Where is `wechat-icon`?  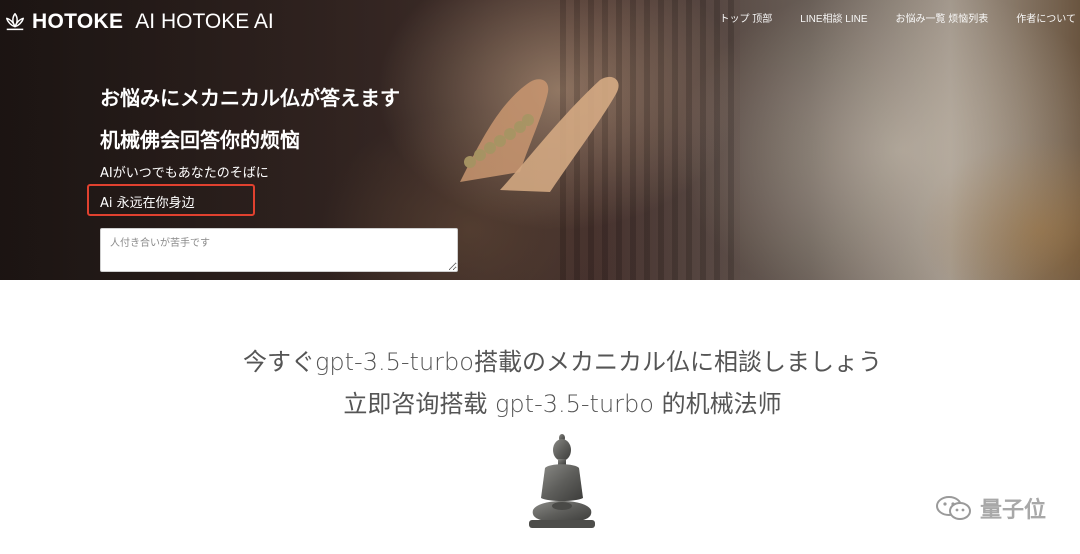
wechat-icon is located at coordinates (953, 508).